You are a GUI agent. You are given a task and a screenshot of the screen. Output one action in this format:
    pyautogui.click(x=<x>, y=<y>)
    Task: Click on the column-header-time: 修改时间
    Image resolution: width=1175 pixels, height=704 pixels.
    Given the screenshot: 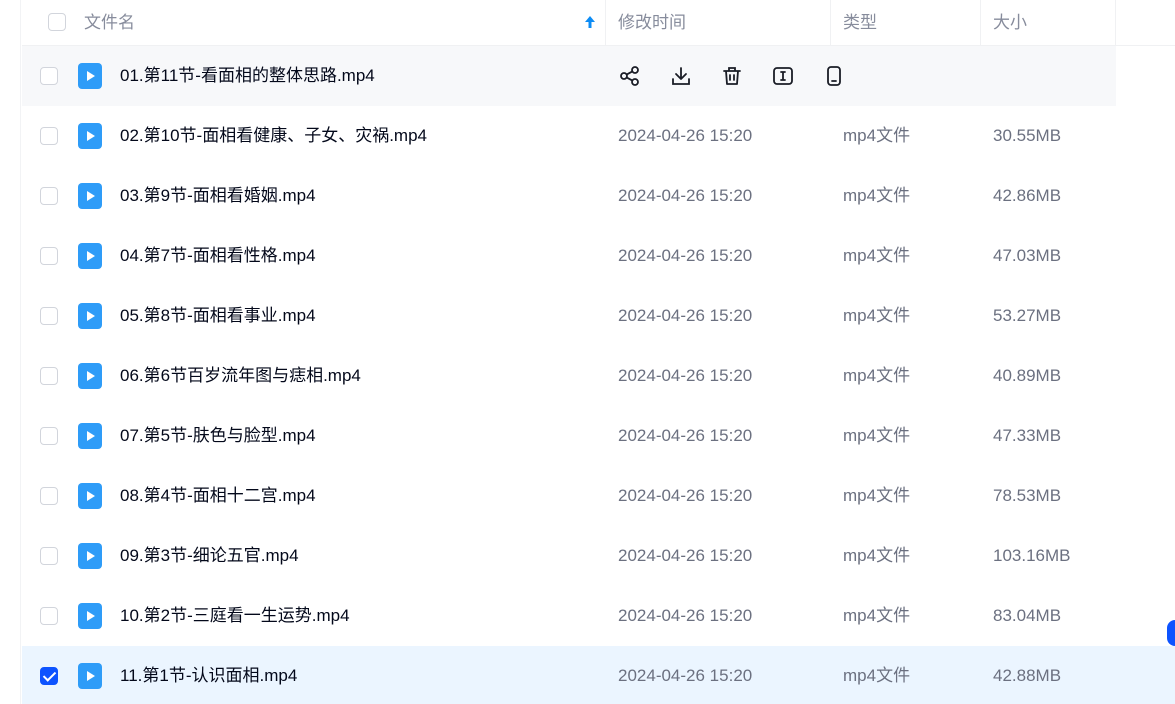 What is the action you would take?
    pyautogui.click(x=652, y=22)
    